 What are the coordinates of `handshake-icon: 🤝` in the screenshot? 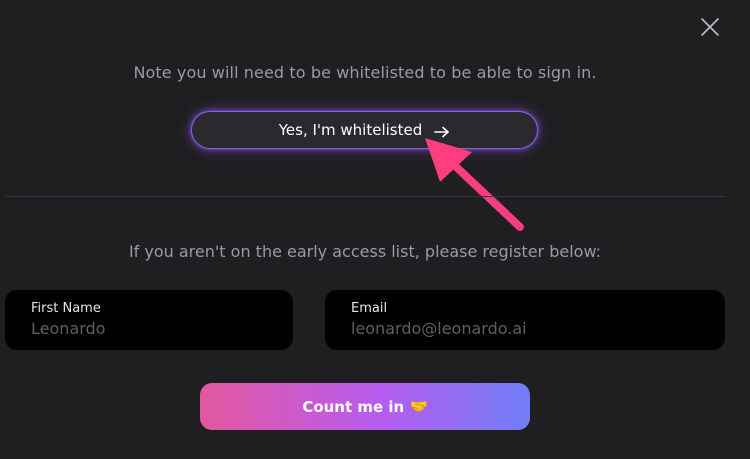 It's located at (419, 406).